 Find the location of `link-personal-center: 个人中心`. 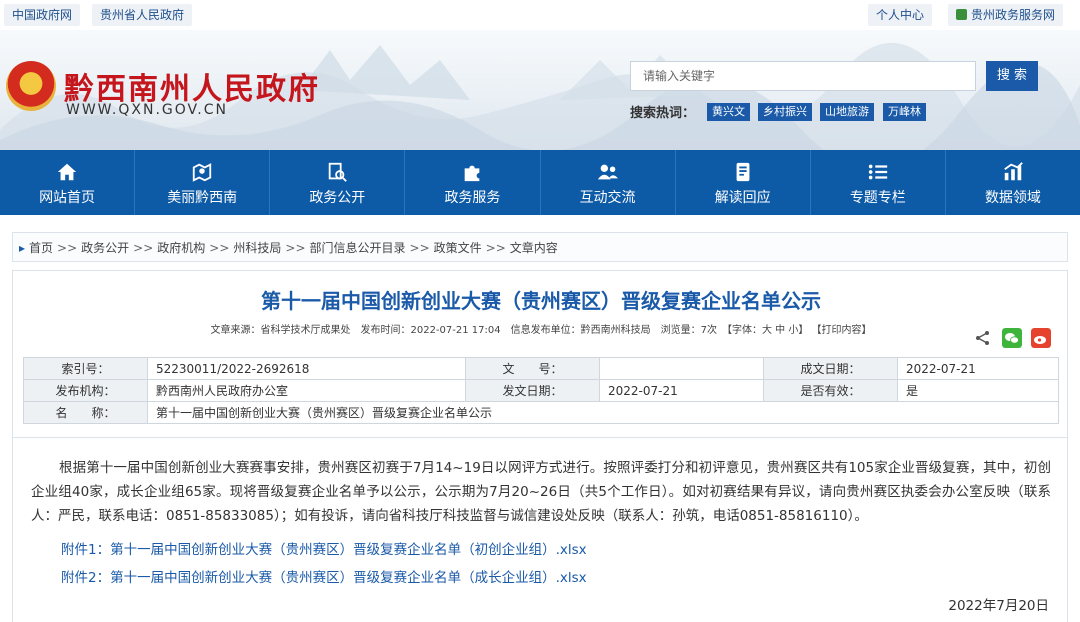

link-personal-center: 个人中心 is located at coordinates (900, 15).